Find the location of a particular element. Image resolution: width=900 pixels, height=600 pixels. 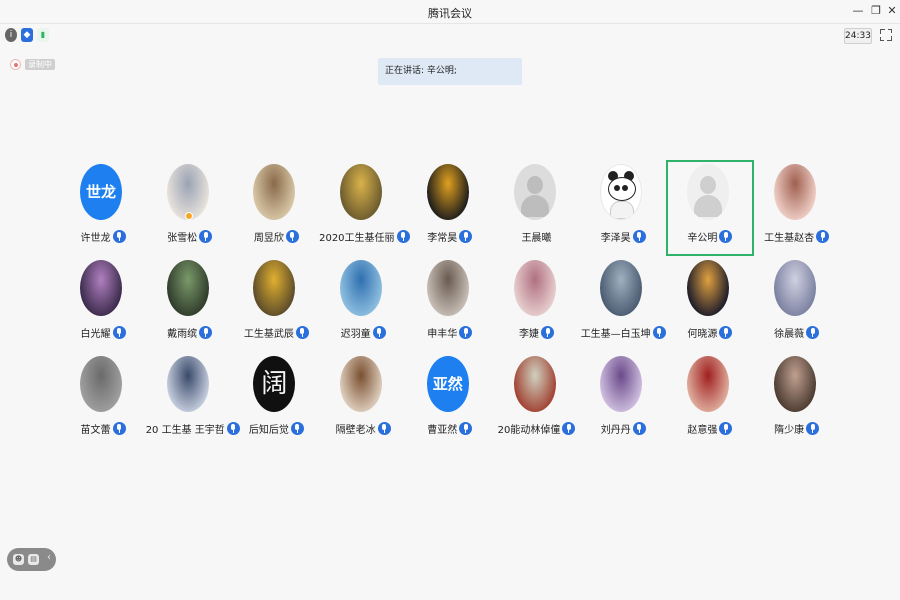

participant-name-row: 赵意强 is located at coordinates (710, 427).